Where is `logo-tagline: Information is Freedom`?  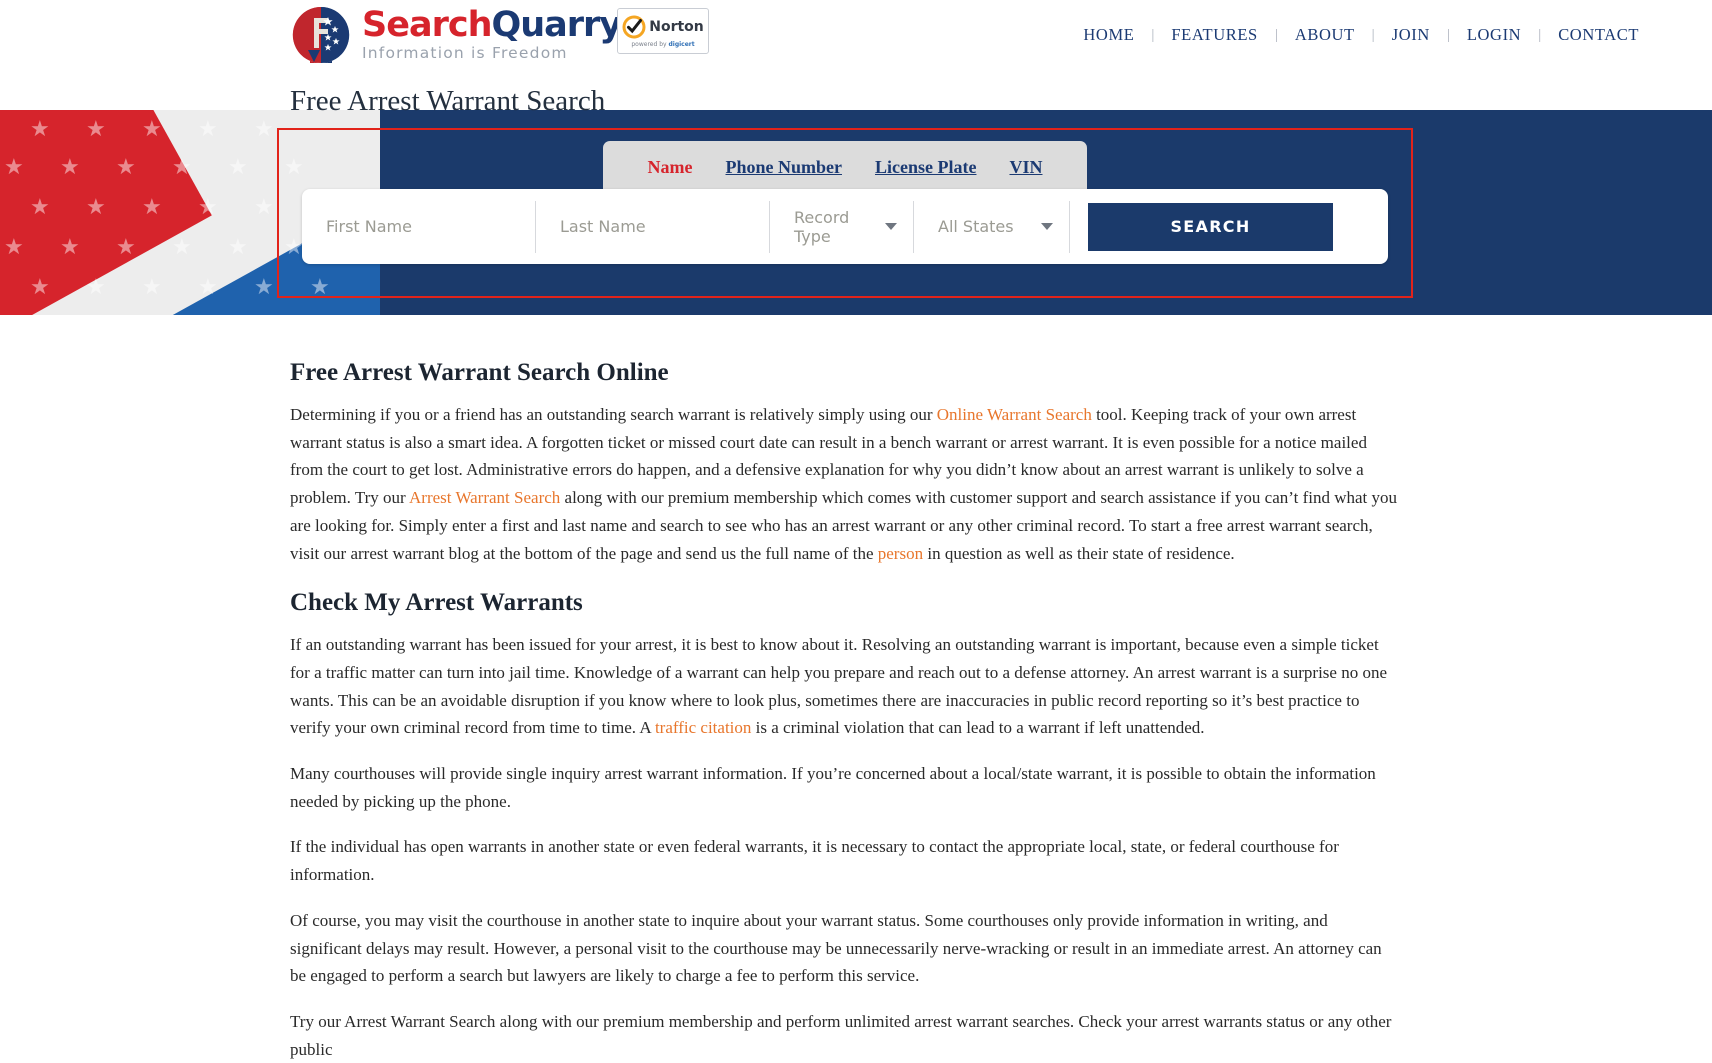 logo-tagline: Information is Freedom is located at coordinates (465, 53).